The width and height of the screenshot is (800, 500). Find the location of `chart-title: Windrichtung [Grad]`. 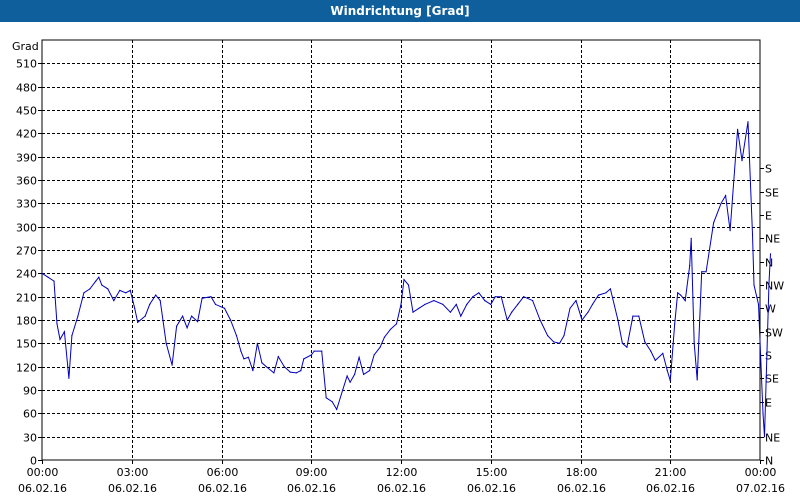

chart-title: Windrichtung [Grad] is located at coordinates (400, 11).